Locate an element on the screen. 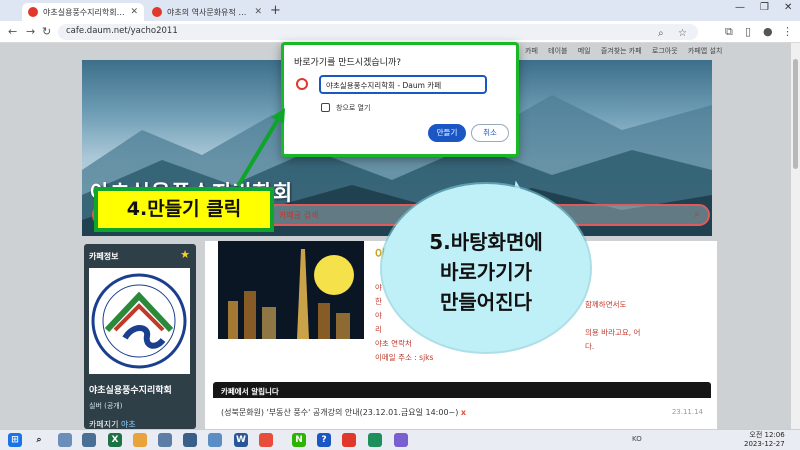 The image size is (800, 450). step5-annotation: 5.바탕화면에 바로가기가 만들어진다 is located at coordinates (486, 272).